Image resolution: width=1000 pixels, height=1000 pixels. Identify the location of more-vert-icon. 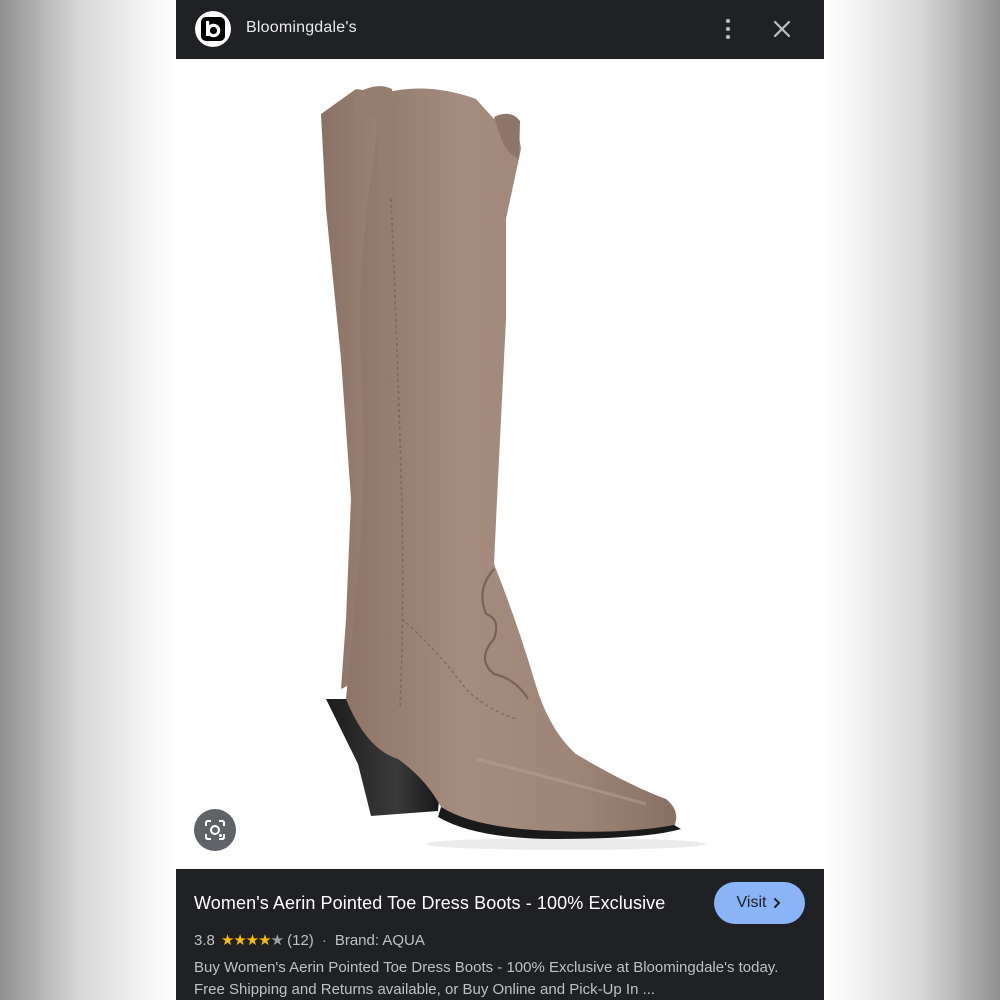
(728, 21).